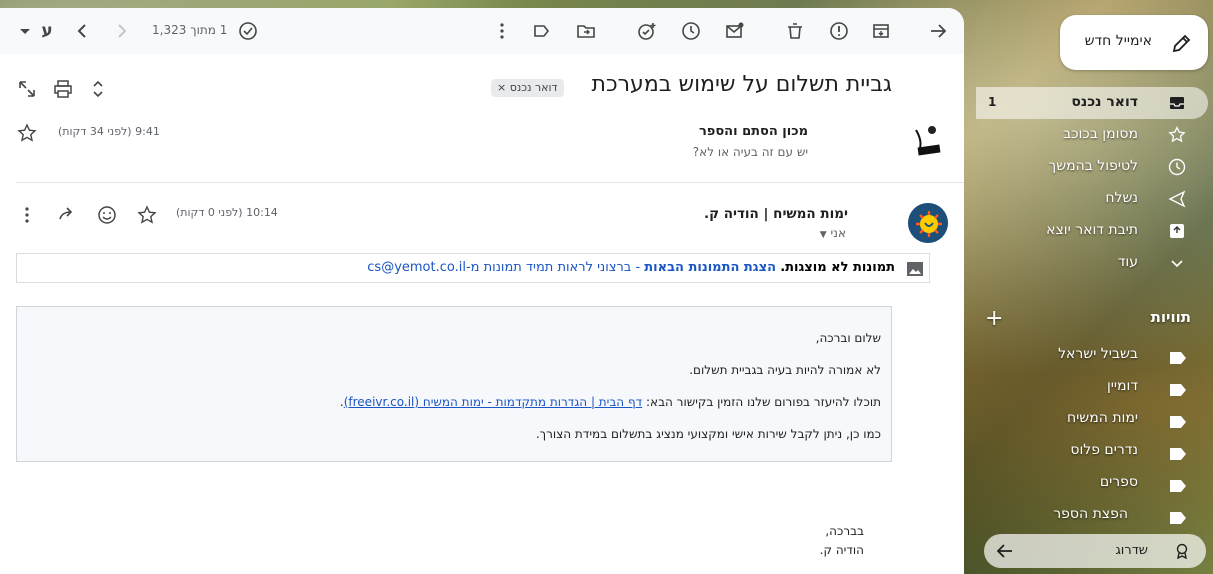 Image resolution: width=1213 pixels, height=574 pixels. I want to click on sidebar-item-label: תיבת דואר יוצא, so click(1092, 230).